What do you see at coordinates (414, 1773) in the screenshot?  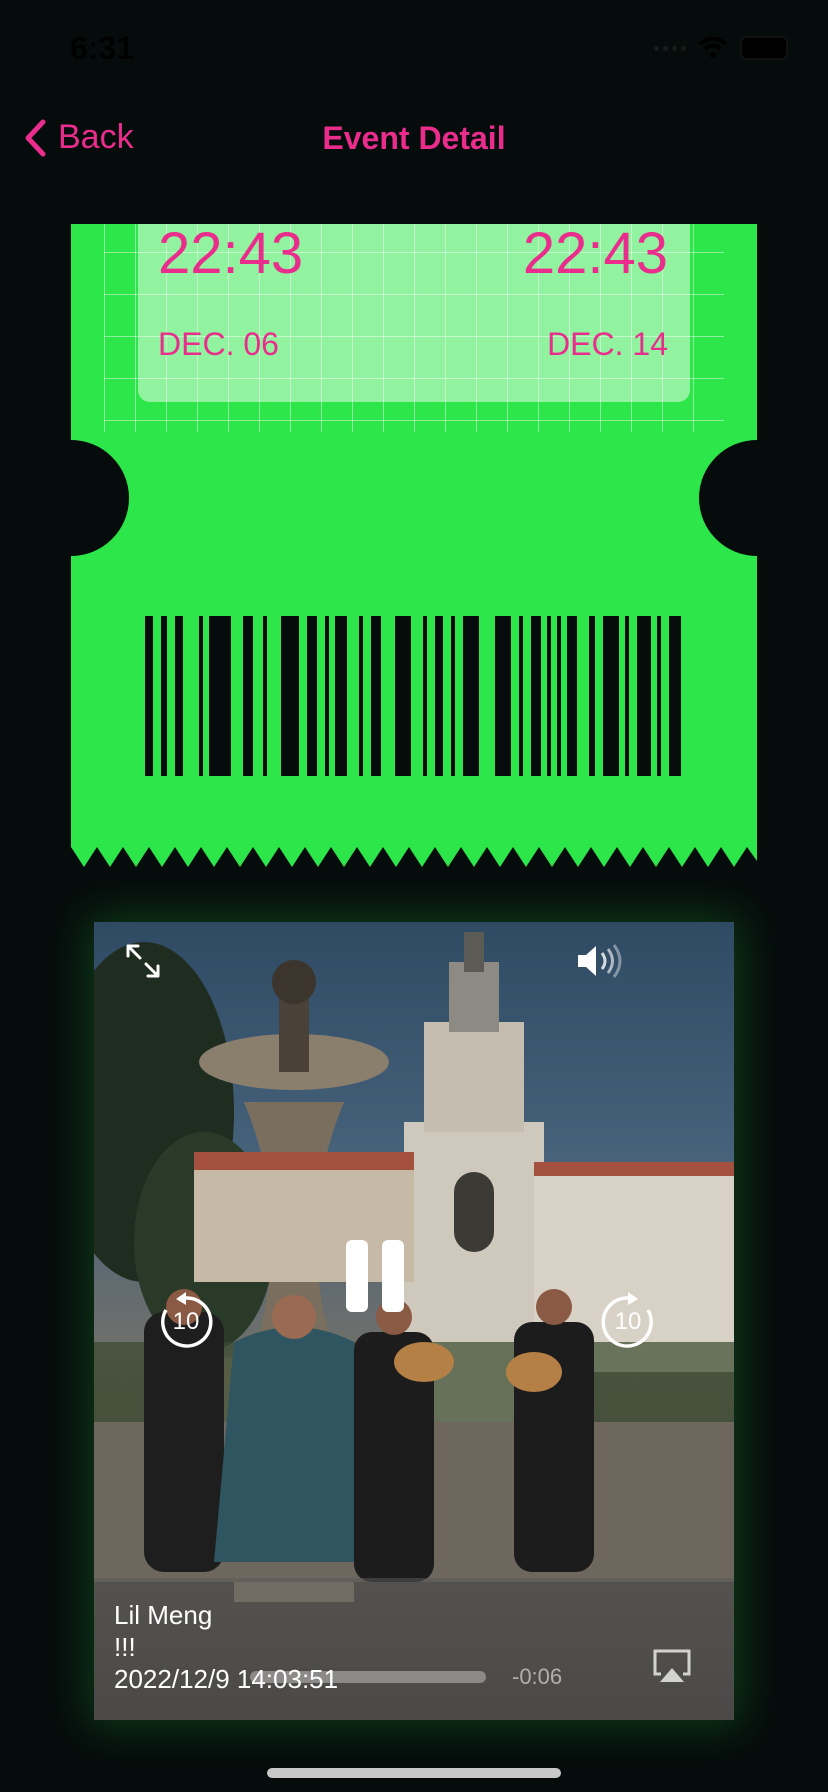 I see `home-indicator` at bounding box center [414, 1773].